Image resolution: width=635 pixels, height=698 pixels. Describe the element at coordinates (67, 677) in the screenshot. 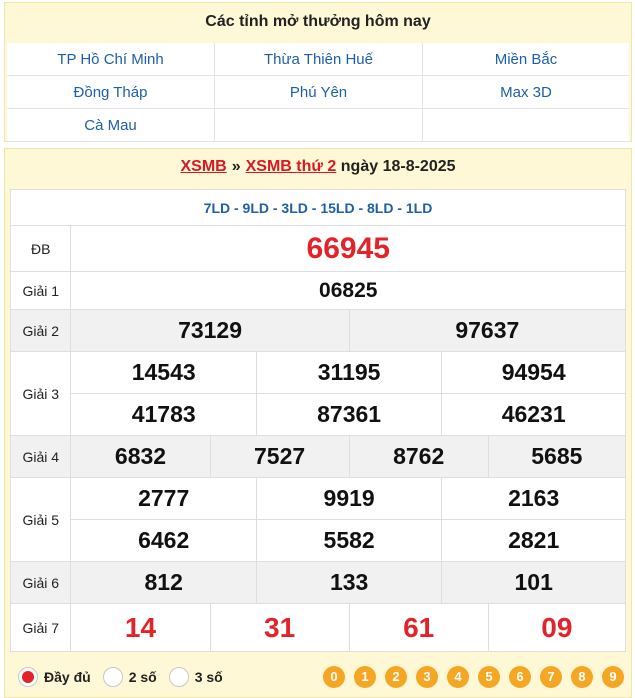

I see `option-label: Đầy đủ` at that location.